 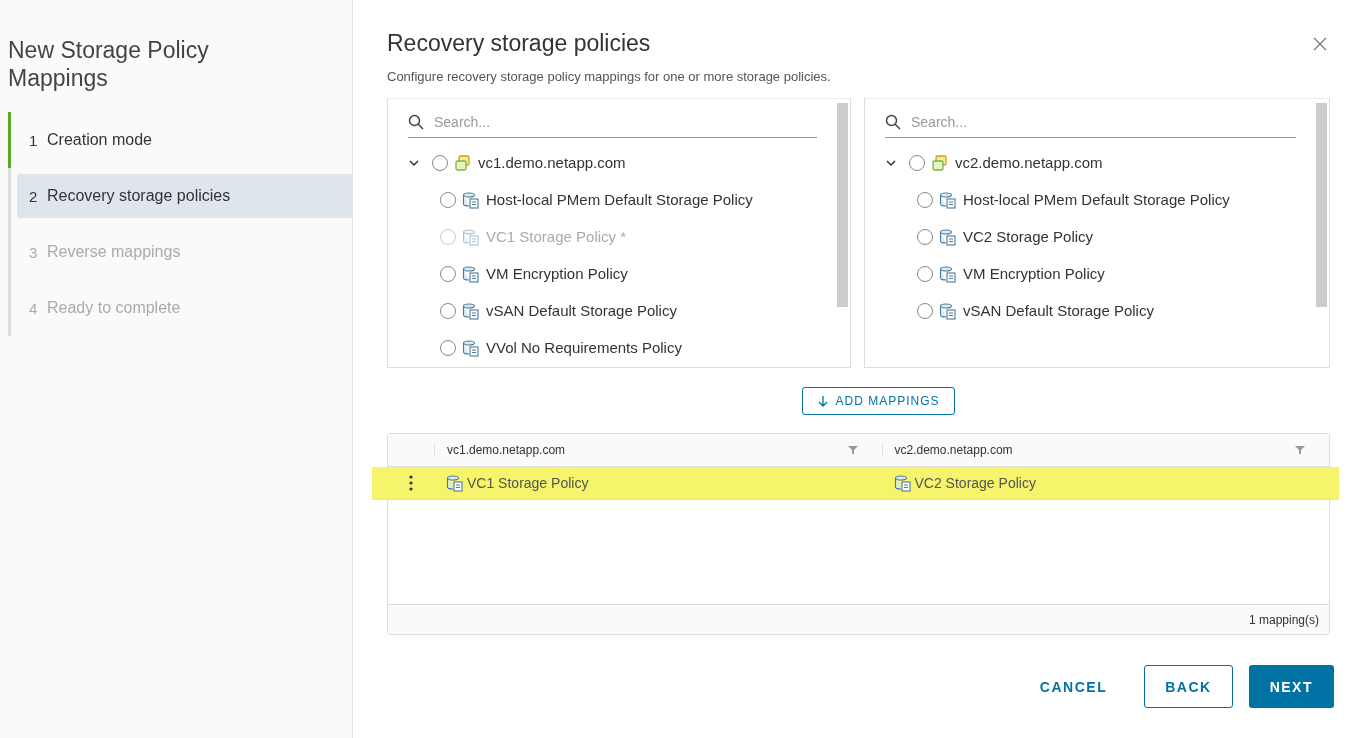 I want to click on wizard-step: 1 Creation mode, so click(x=180, y=140).